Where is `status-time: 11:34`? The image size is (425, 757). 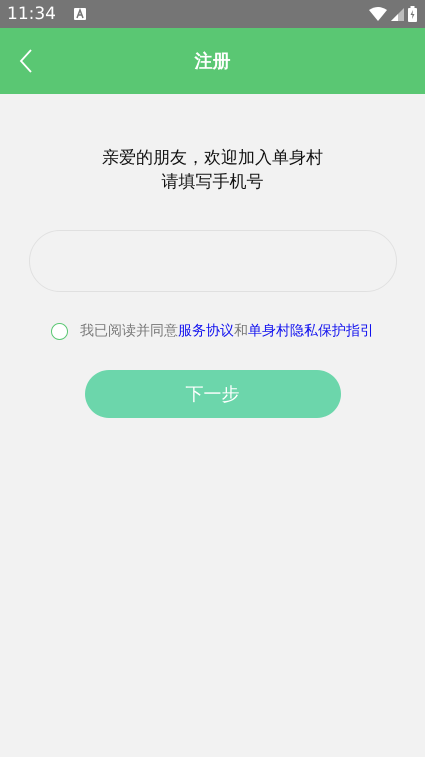 status-time: 11:34 is located at coordinates (31, 14).